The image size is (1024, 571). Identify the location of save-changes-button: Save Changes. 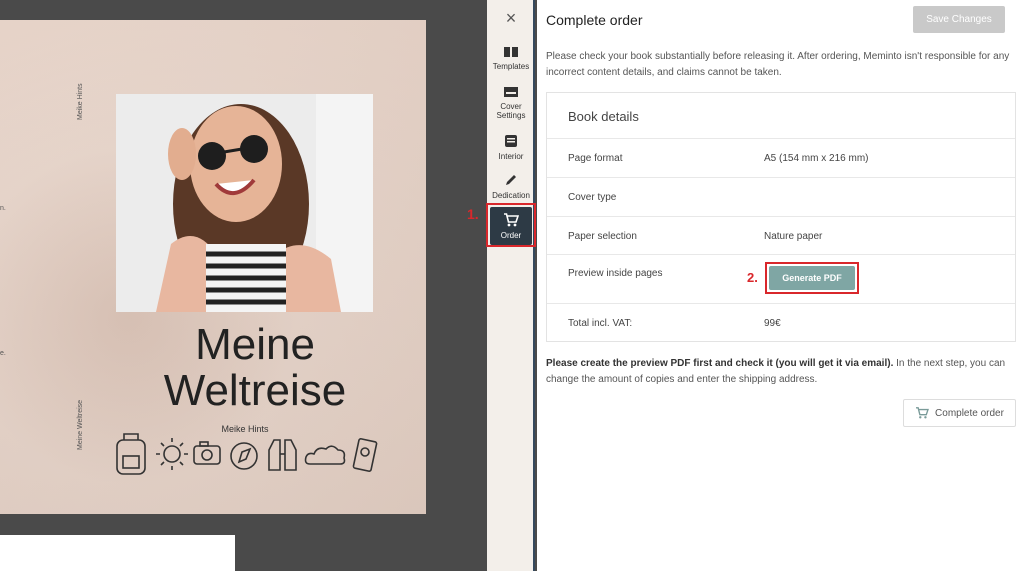
(959, 19).